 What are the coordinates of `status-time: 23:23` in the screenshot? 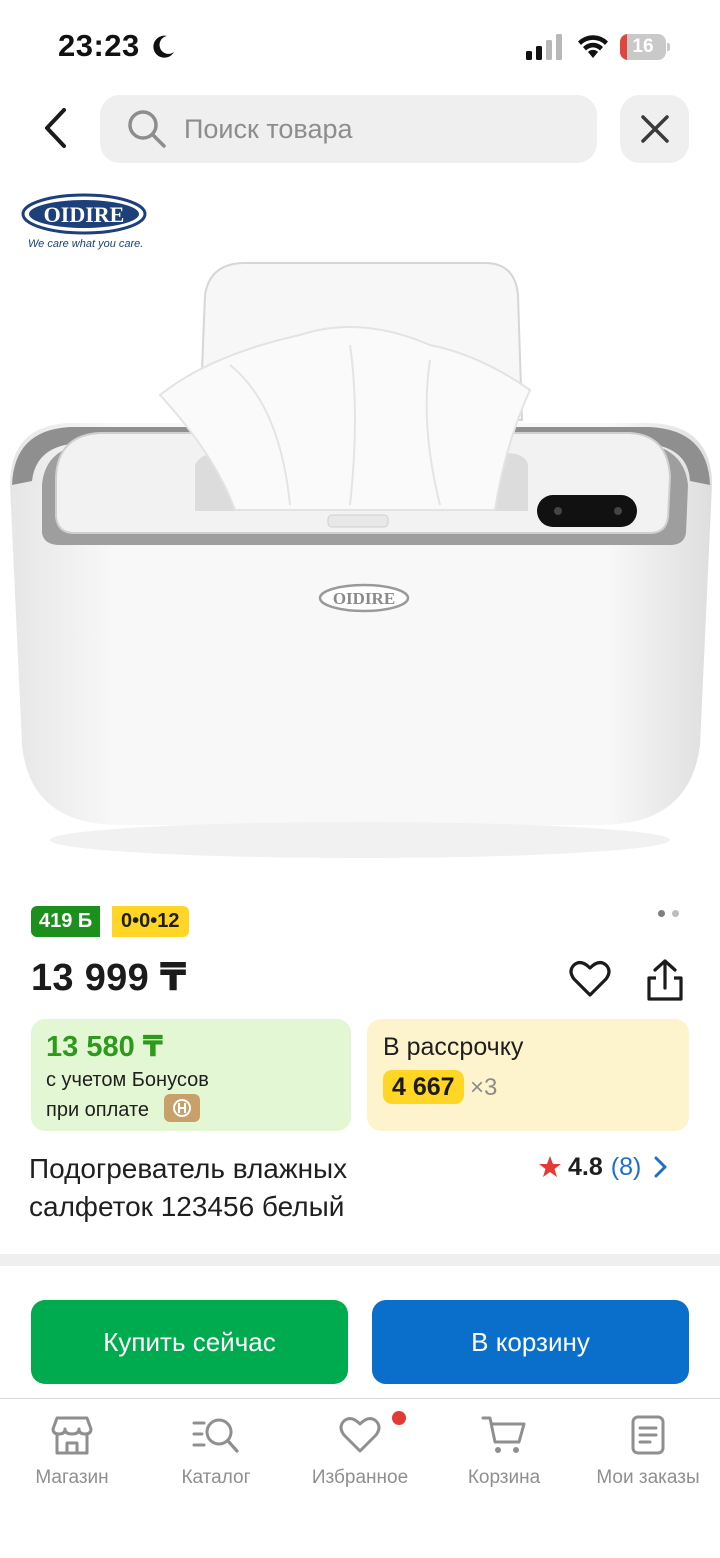 It's located at (99, 45).